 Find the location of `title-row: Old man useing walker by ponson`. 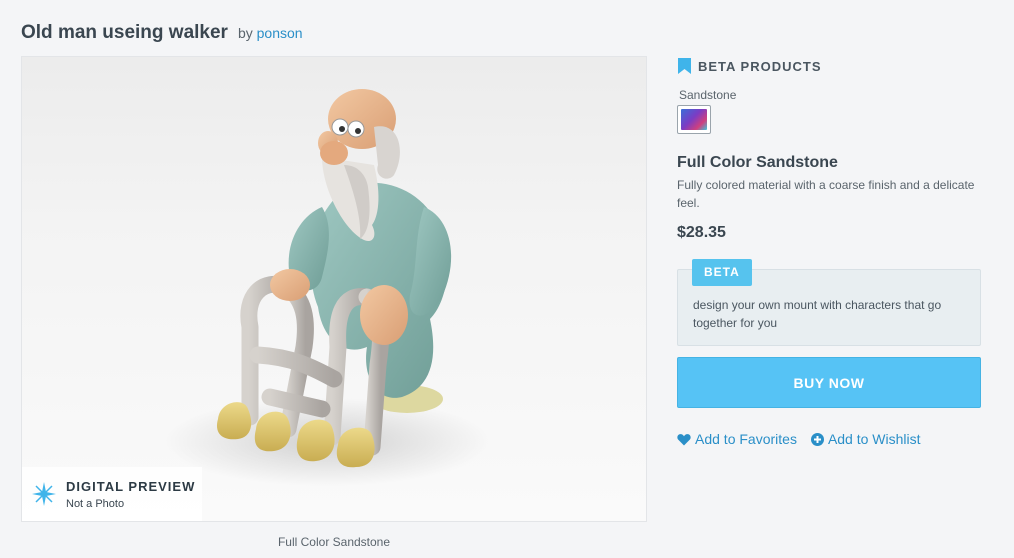

title-row: Old man useing walker by ponson is located at coordinates (162, 33).